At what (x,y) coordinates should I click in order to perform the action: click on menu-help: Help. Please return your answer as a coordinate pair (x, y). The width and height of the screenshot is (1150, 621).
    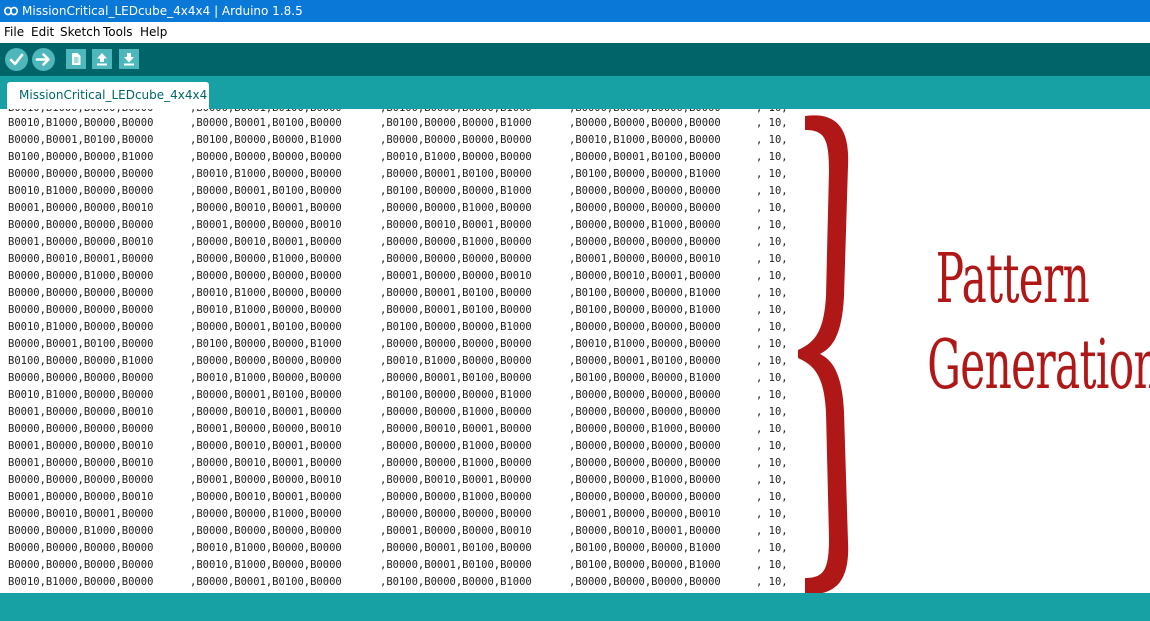
    Looking at the image, I should click on (153, 32).